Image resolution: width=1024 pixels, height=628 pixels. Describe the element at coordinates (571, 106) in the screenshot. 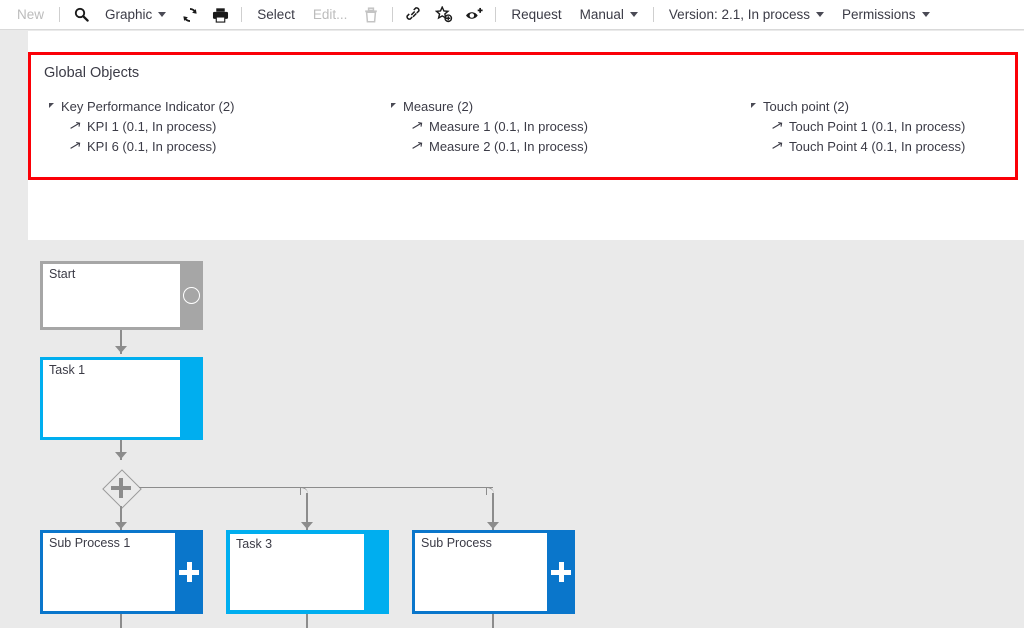

I see `group-header-measure: Measure (2)` at that location.